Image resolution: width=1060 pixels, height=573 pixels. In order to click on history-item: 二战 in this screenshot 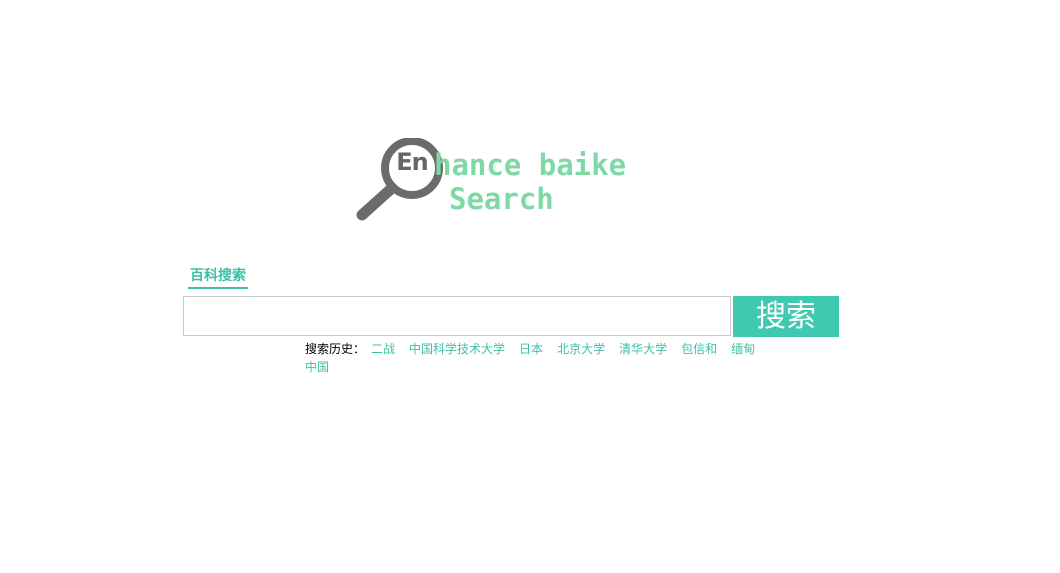, I will do `click(383, 349)`.